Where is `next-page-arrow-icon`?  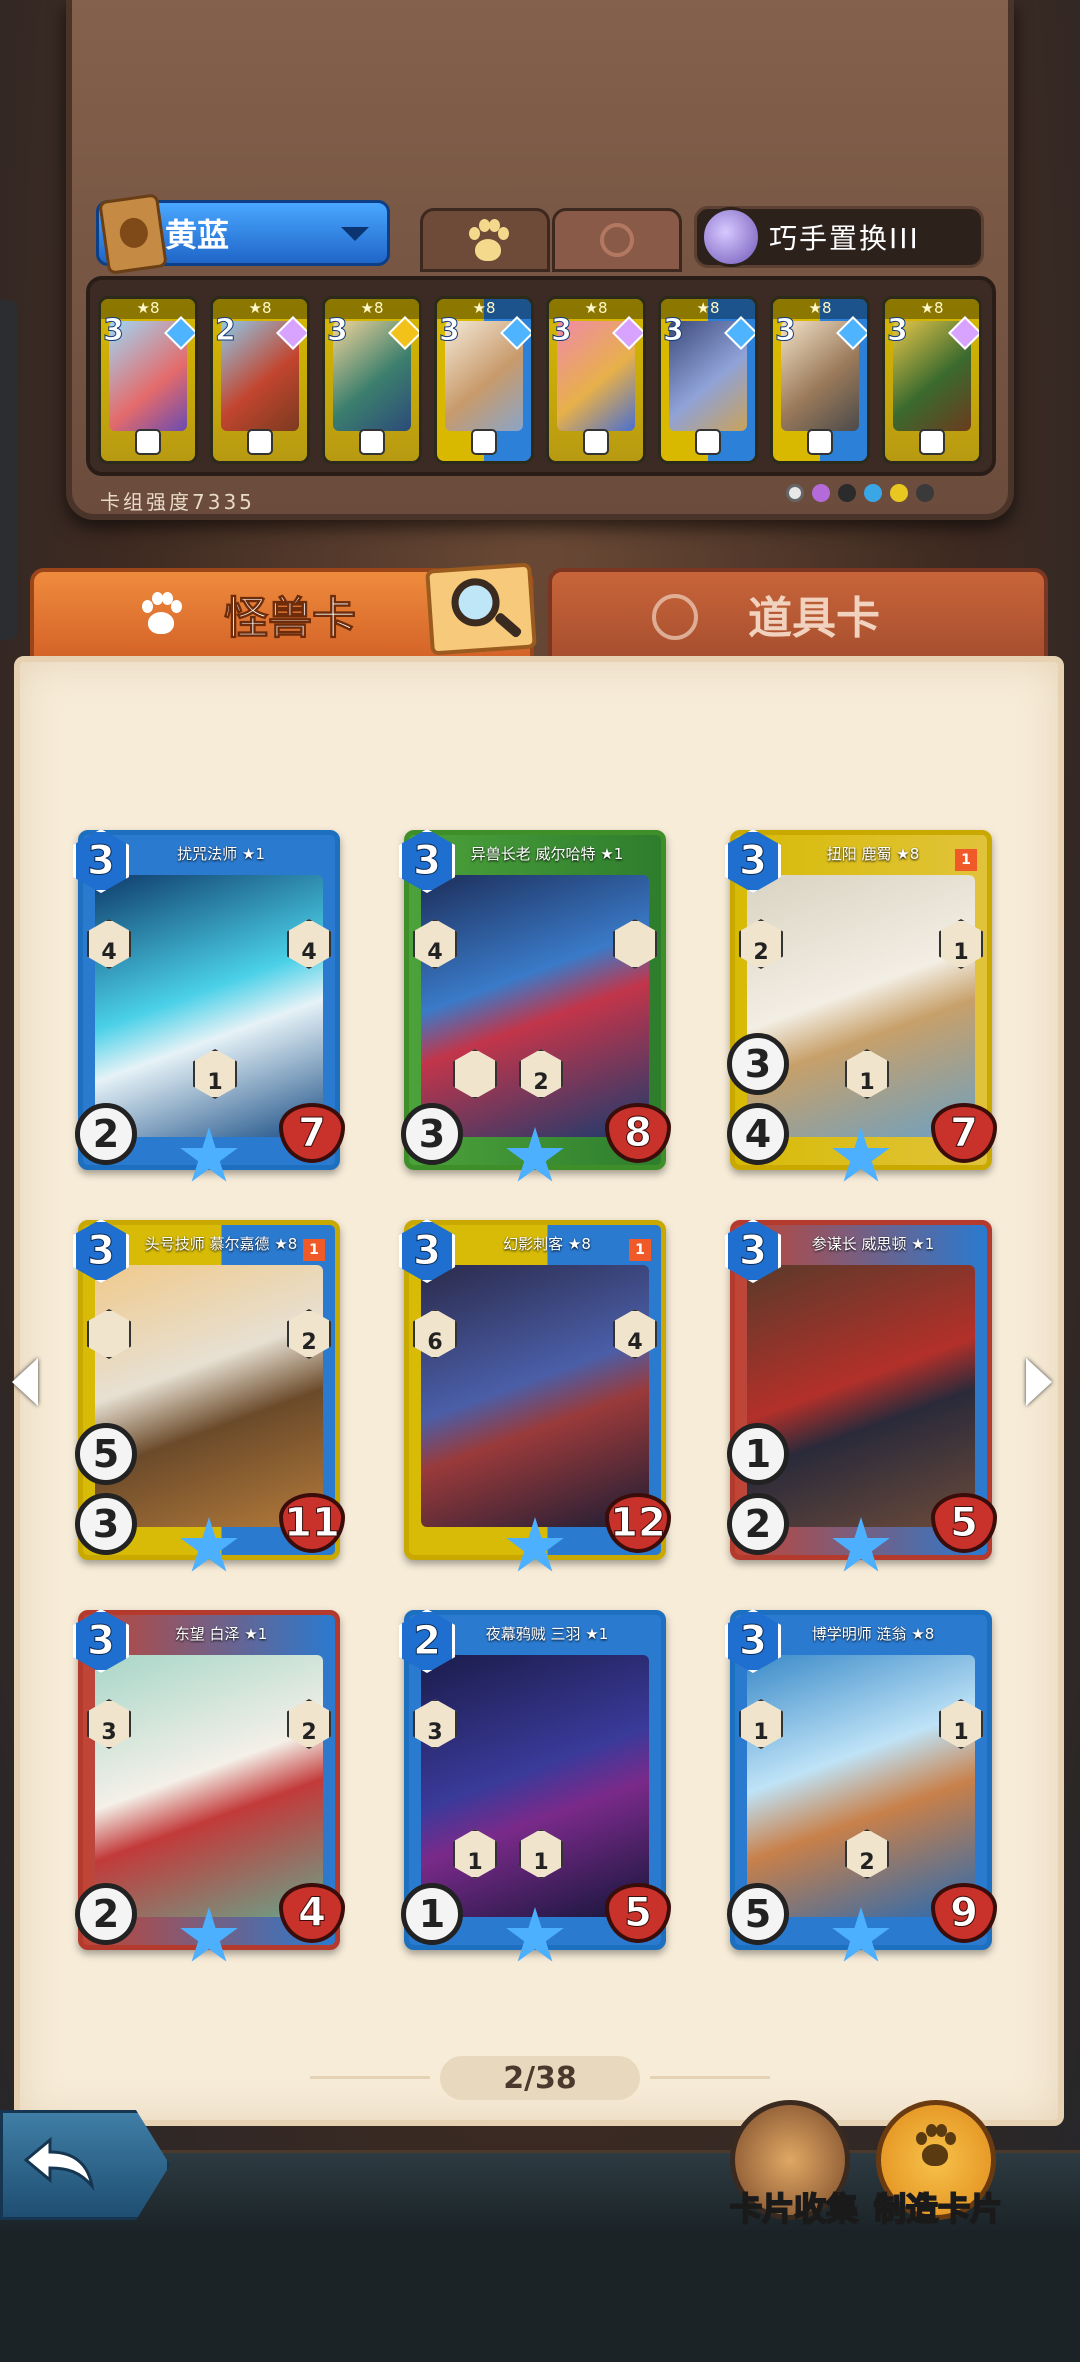 next-page-arrow-icon is located at coordinates (1039, 1382).